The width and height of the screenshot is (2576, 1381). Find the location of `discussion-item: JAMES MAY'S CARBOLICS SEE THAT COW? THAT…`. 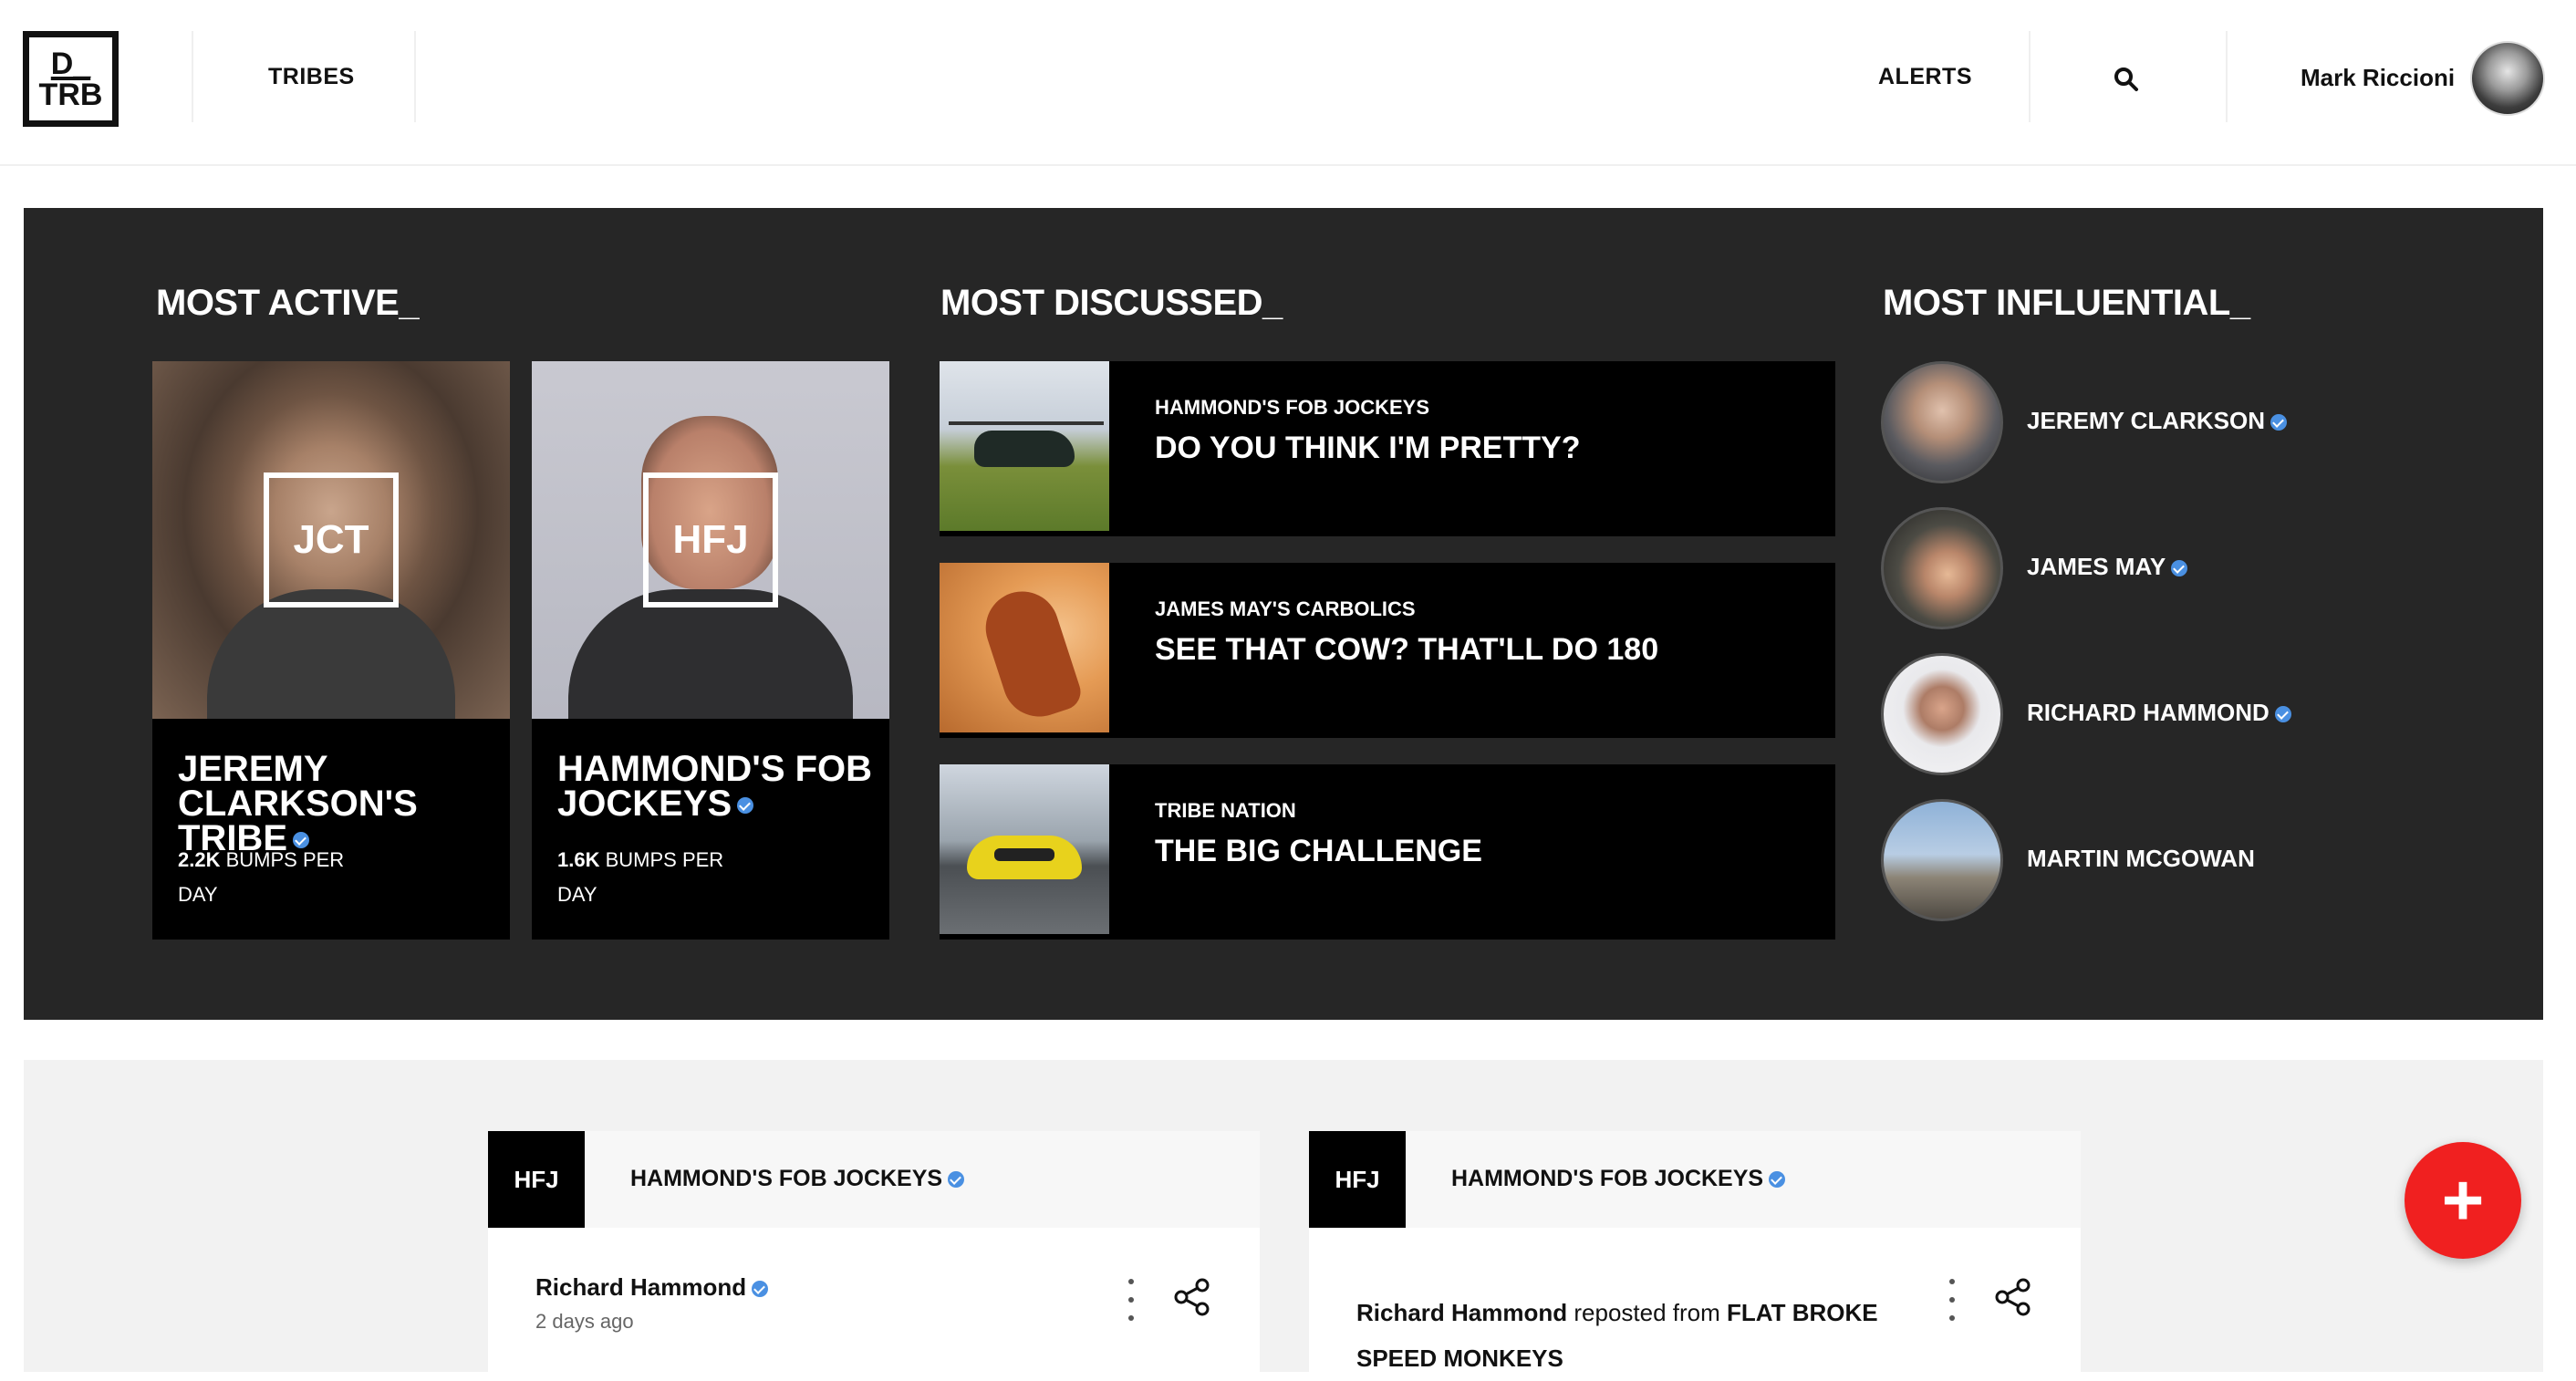

discussion-item: JAMES MAY'S CARBOLICS SEE THAT COW? THAT… is located at coordinates (1387, 650).